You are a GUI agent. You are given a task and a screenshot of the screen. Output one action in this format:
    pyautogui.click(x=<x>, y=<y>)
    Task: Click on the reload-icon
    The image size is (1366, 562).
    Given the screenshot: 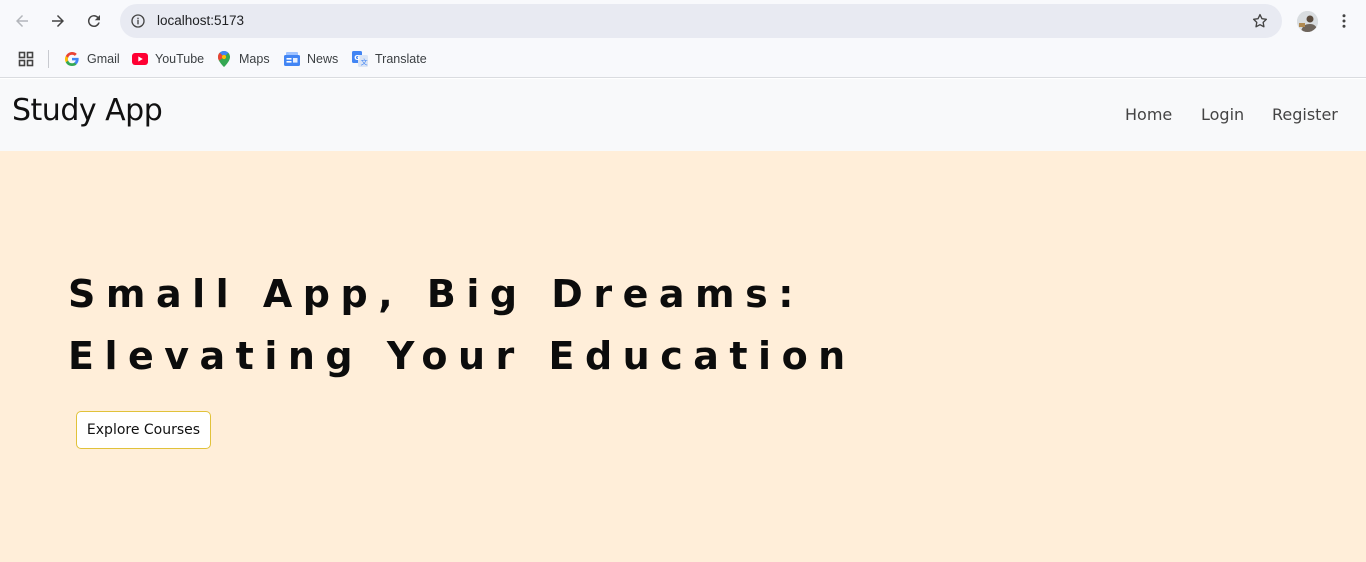 What is the action you would take?
    pyautogui.click(x=93, y=21)
    